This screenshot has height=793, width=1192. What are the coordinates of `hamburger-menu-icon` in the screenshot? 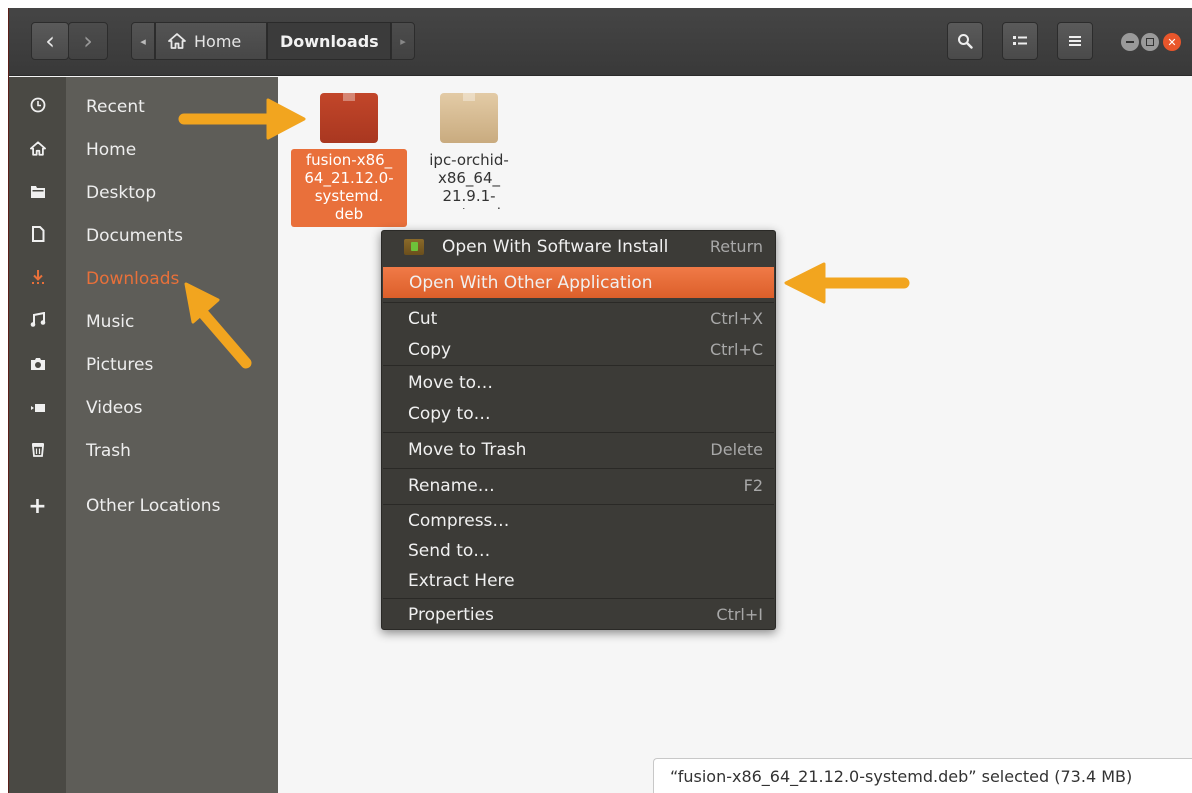 It's located at (1075, 41).